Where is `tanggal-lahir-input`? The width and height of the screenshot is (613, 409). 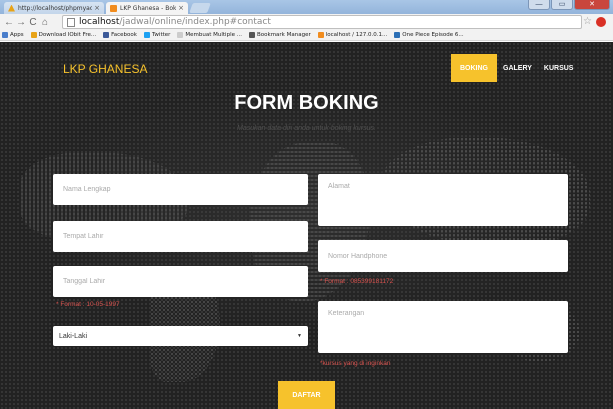 tanggal-lahir-input is located at coordinates (180, 281).